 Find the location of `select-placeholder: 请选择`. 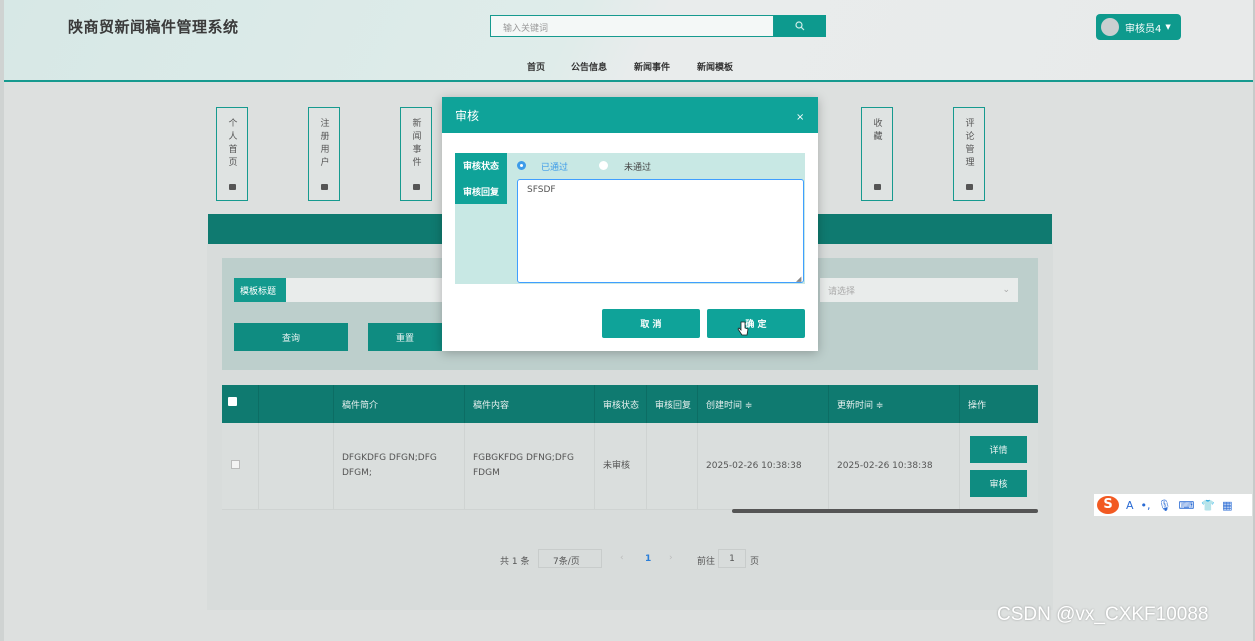

select-placeholder: 请选择 is located at coordinates (842, 291).